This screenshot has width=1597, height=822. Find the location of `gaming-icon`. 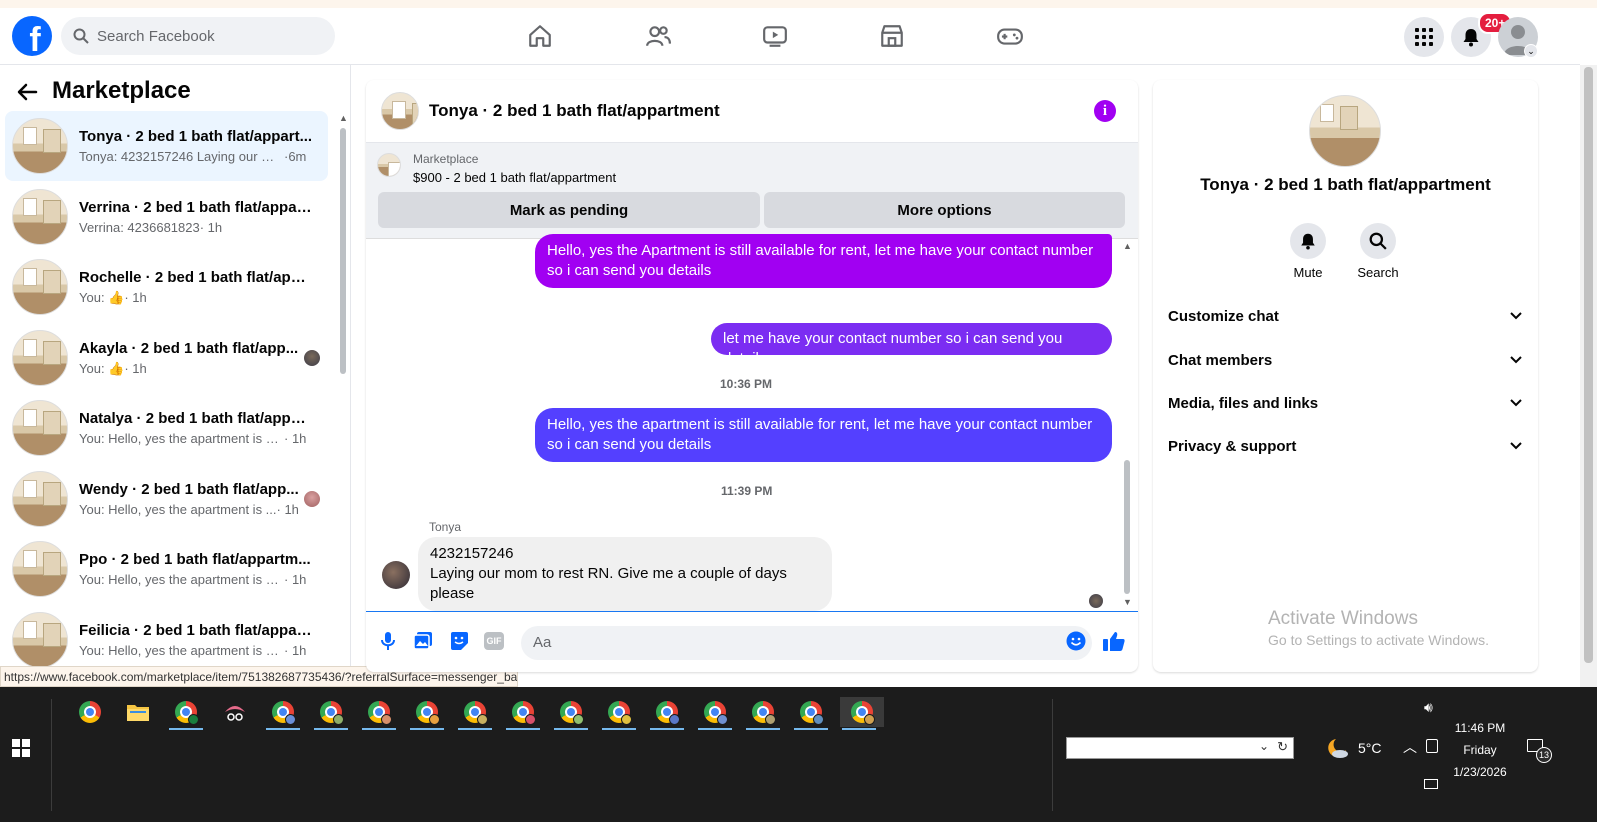

gaming-icon is located at coordinates (1010, 36).